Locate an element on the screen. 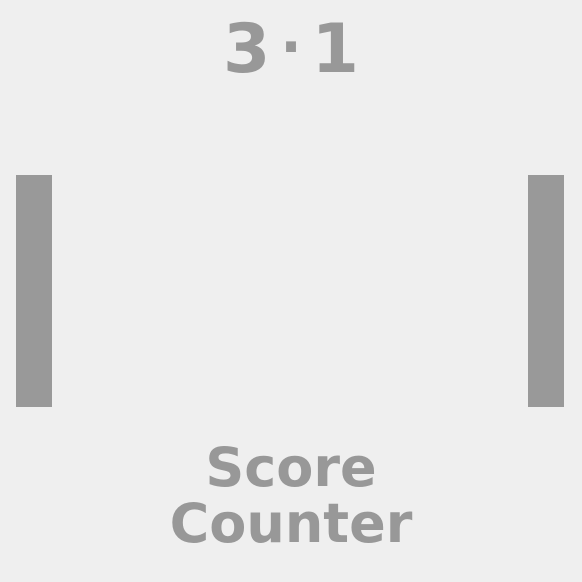  right-score: 1 is located at coordinates (335, 49).